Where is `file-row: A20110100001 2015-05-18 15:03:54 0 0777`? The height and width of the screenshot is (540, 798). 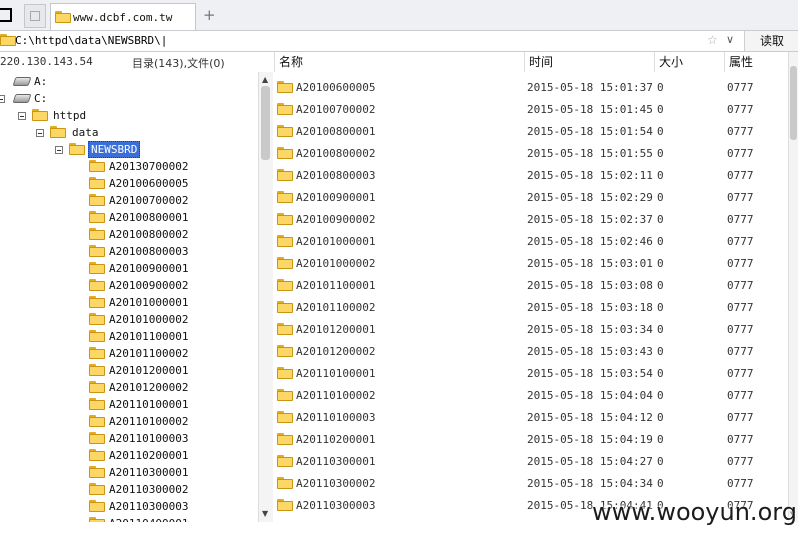 file-row: A20110100001 2015-05-18 15:03:54 0 0777 is located at coordinates (529, 373).